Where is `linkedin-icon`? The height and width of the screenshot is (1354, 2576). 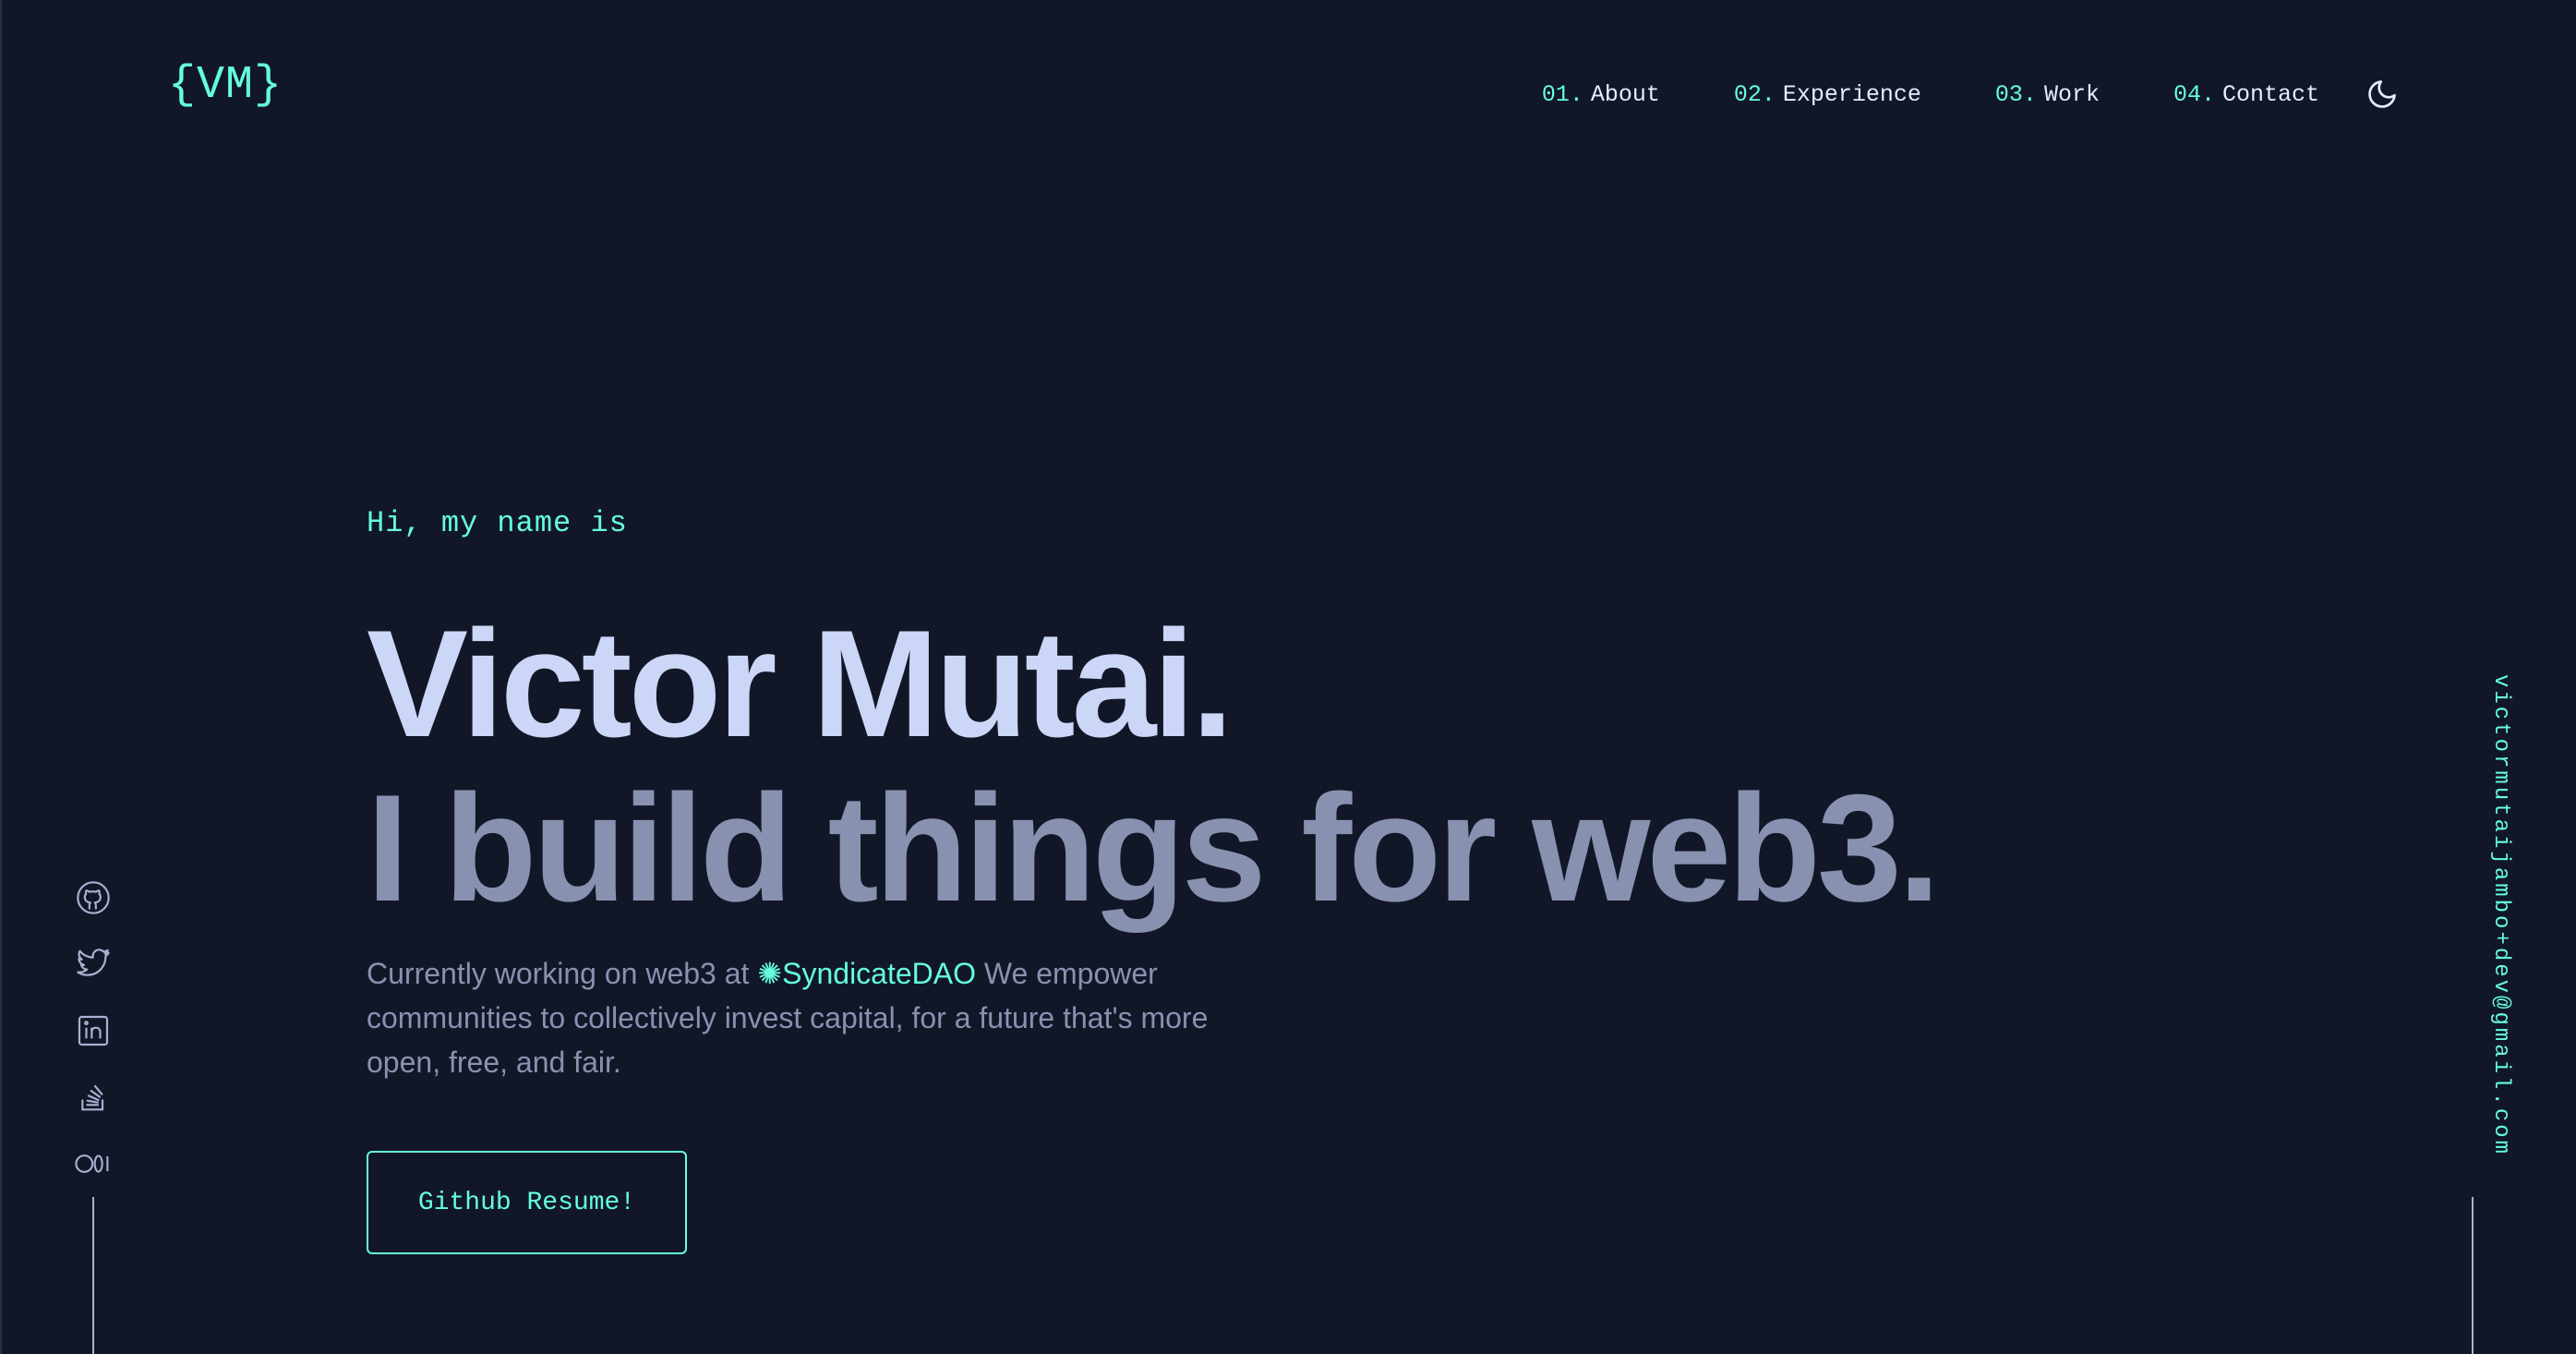 linkedin-icon is located at coordinates (93, 1030).